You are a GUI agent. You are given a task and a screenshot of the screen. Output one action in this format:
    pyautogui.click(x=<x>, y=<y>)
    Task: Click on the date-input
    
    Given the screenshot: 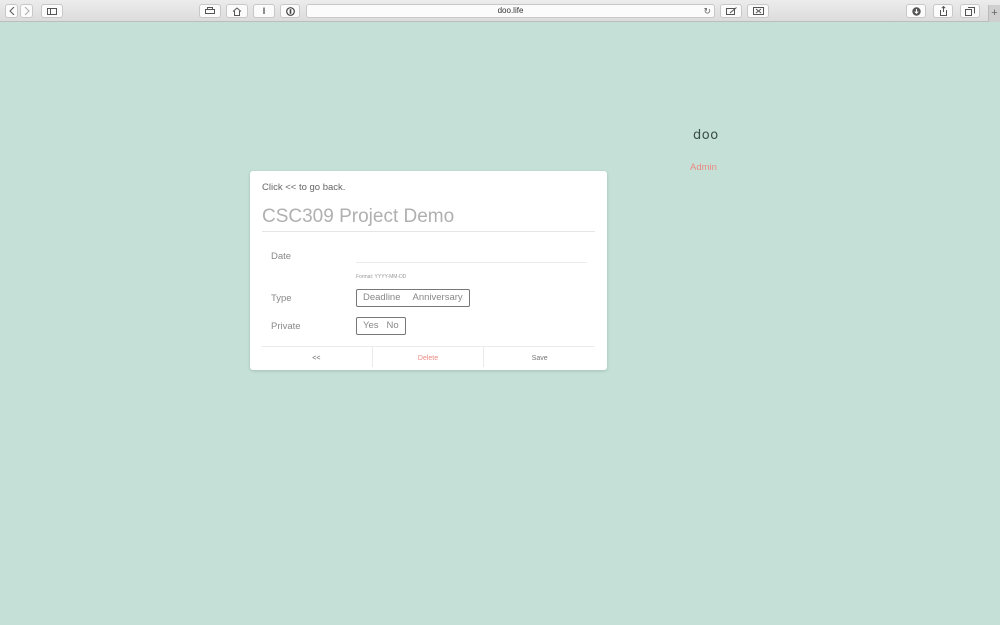 What is the action you would take?
    pyautogui.click(x=471, y=262)
    